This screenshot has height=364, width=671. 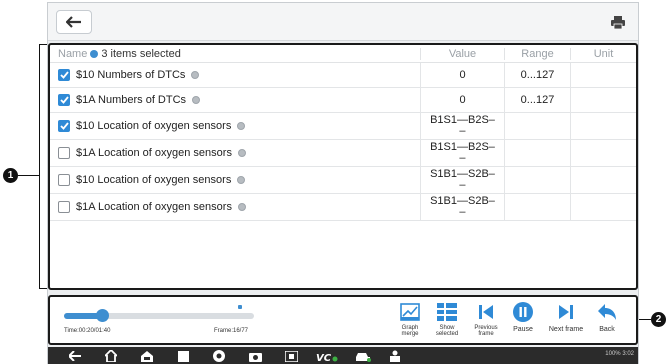 I want to click on row-value: S1B1—S2B– –, so click(x=462, y=180).